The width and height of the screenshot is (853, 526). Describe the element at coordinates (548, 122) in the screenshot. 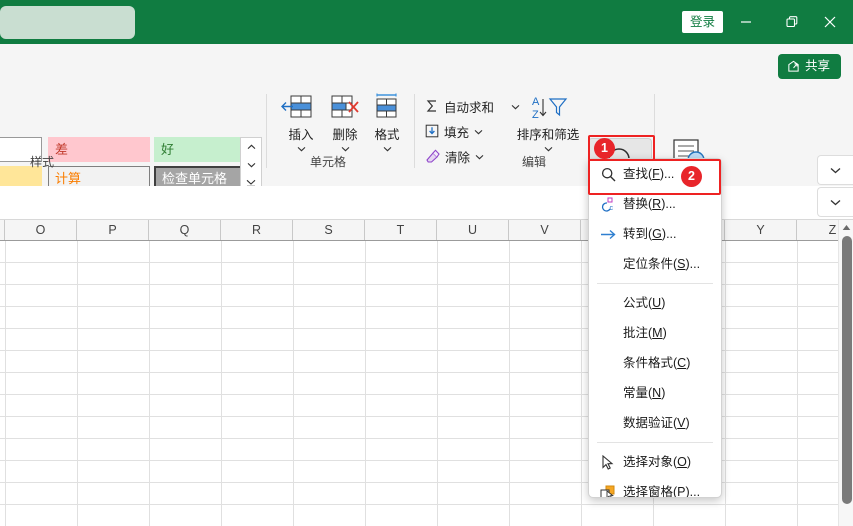

I see `sort-filter-button: A Z 排序和筛选` at that location.